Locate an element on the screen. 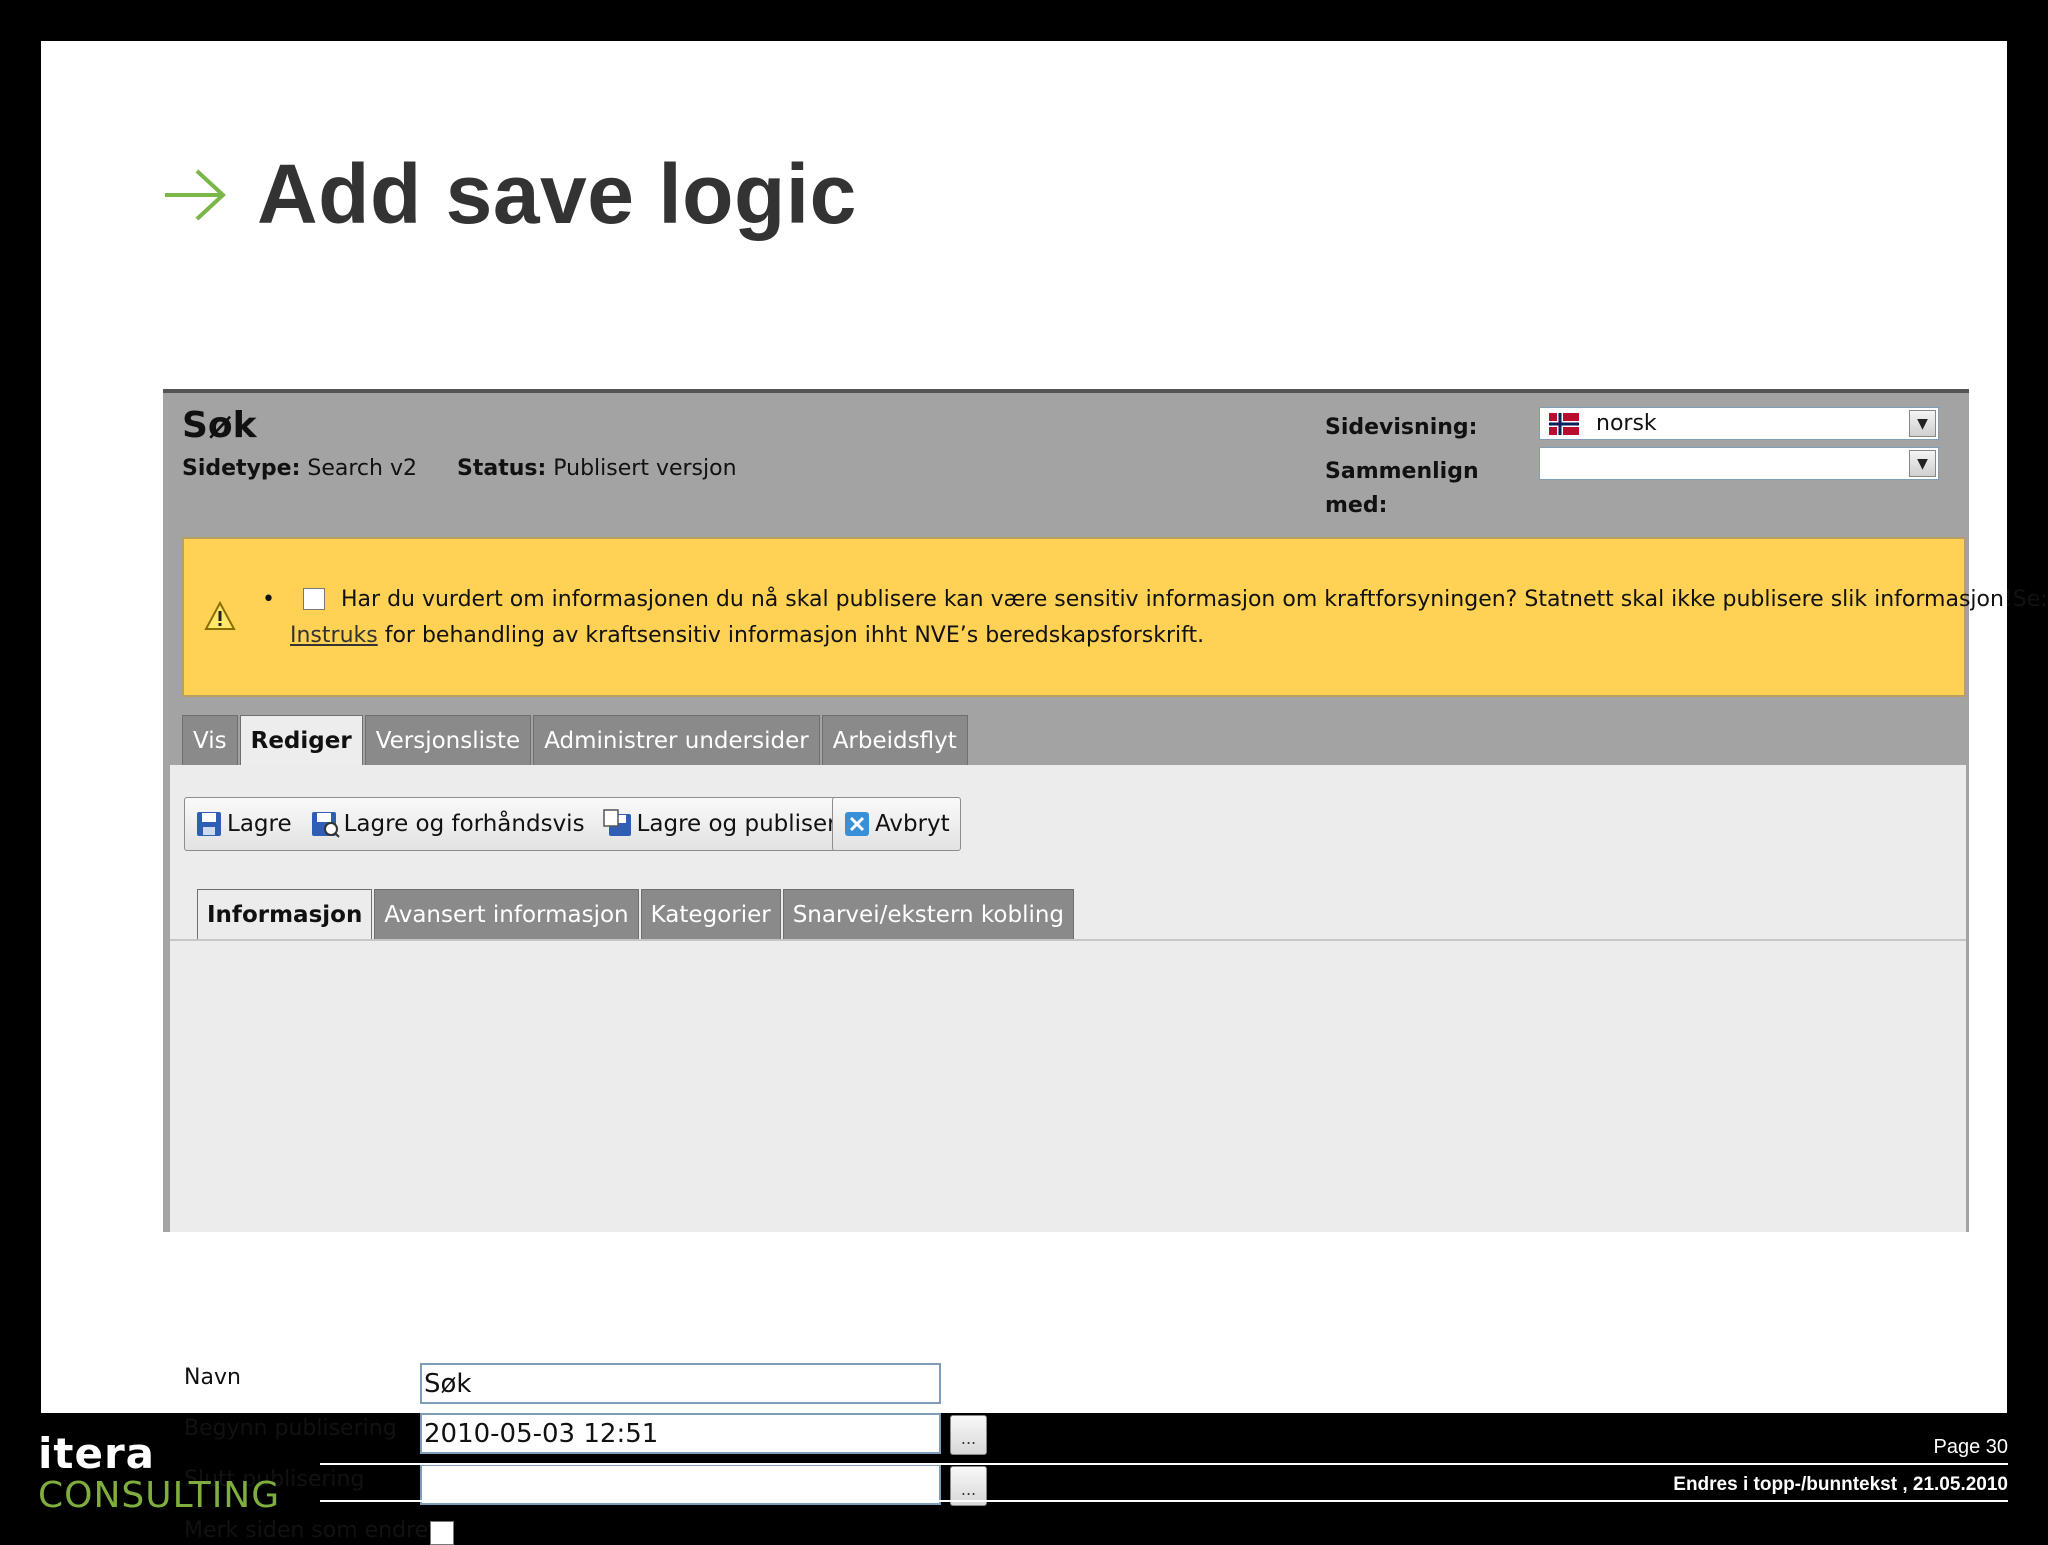  footer-divider-bottom is located at coordinates (1164, 1501).